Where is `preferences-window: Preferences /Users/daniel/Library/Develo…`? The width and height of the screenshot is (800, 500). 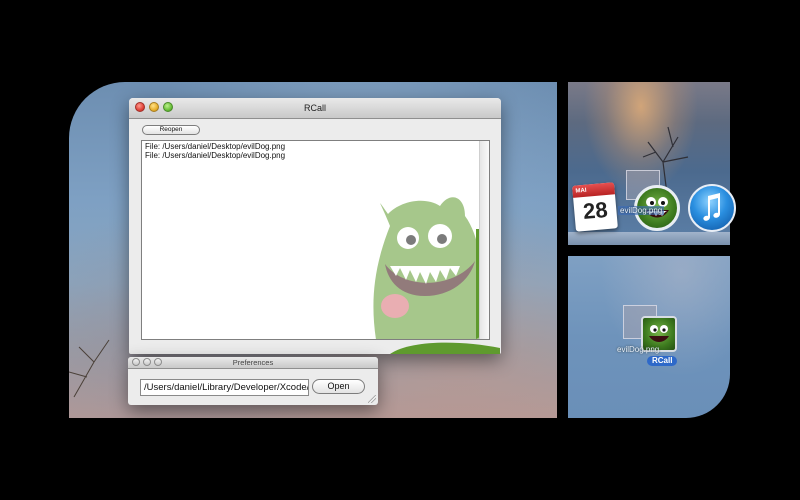 preferences-window: Preferences /Users/daniel/Library/Develo… is located at coordinates (253, 381).